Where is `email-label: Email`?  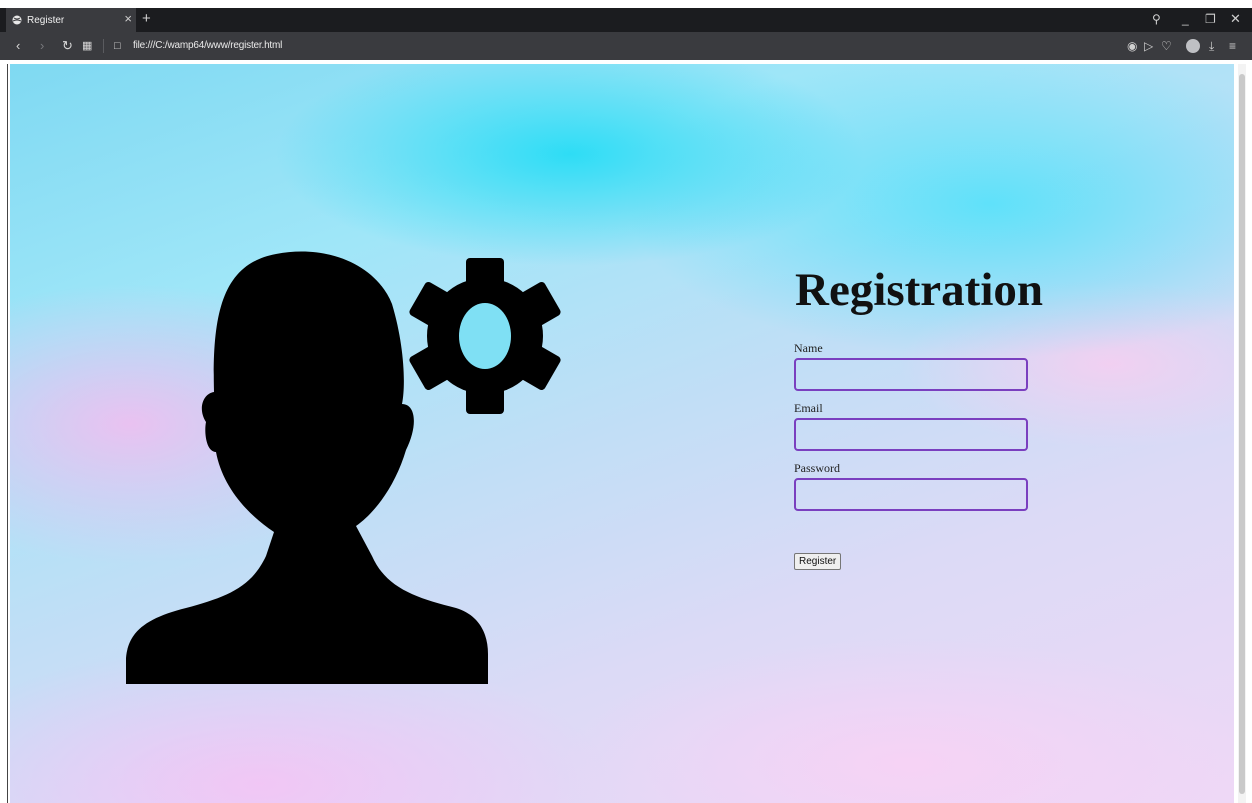
email-label: Email is located at coordinates (808, 408).